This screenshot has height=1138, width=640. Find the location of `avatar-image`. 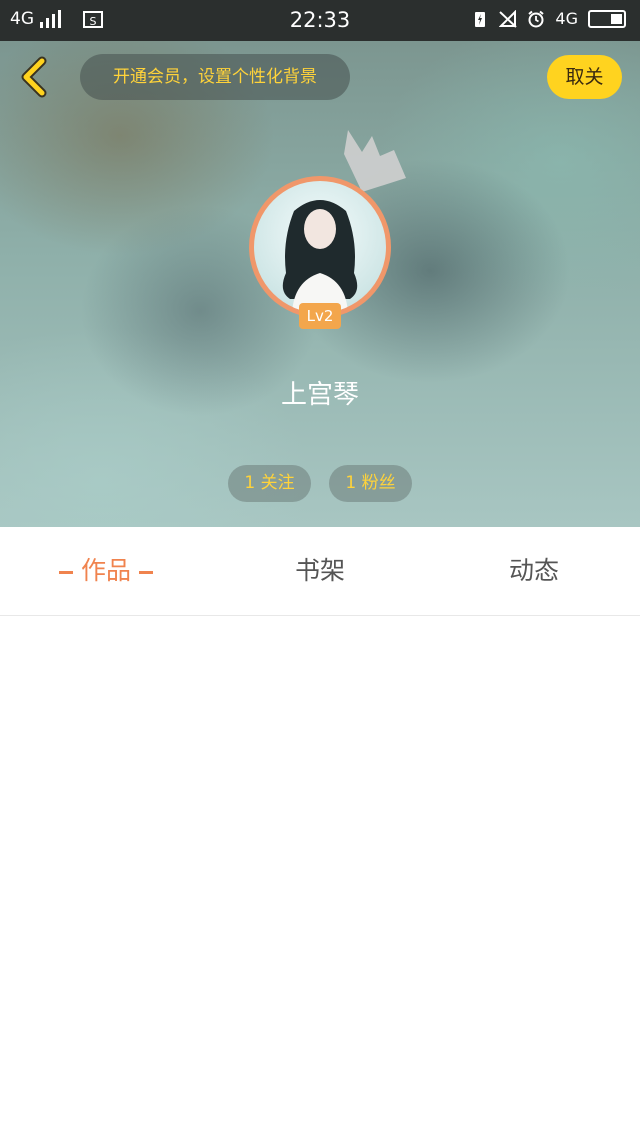

avatar-image is located at coordinates (320, 247).